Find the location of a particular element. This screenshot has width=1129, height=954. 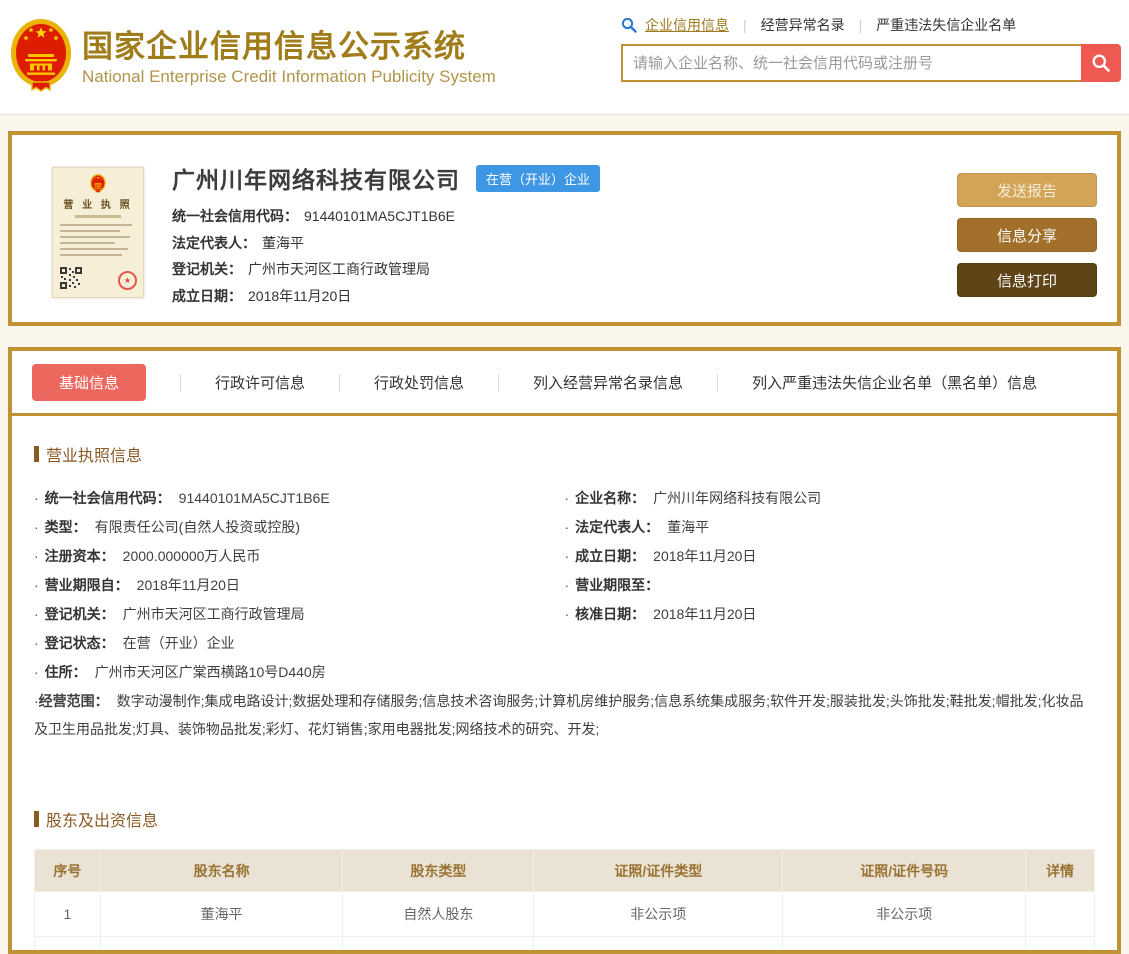

col-header-certificate-type: 证照/证件类型 is located at coordinates (658, 870).